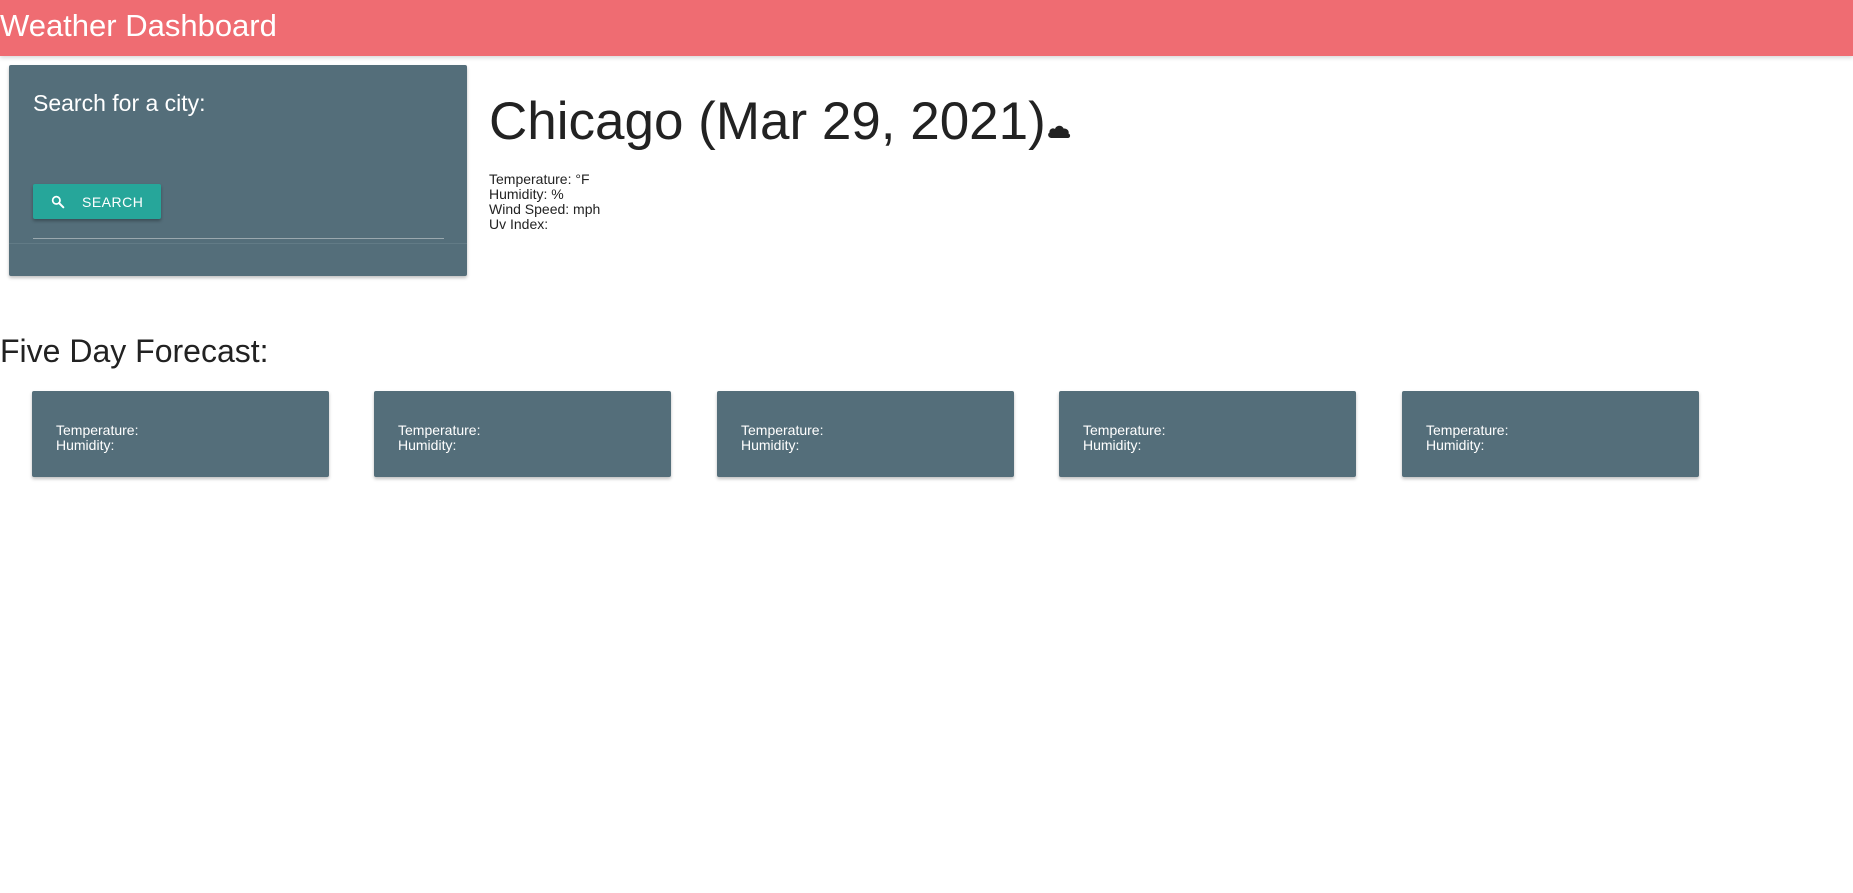 The width and height of the screenshot is (1853, 893). Describe the element at coordinates (926, 28) in the screenshot. I see `top-navbar: Weather Dashboard` at that location.